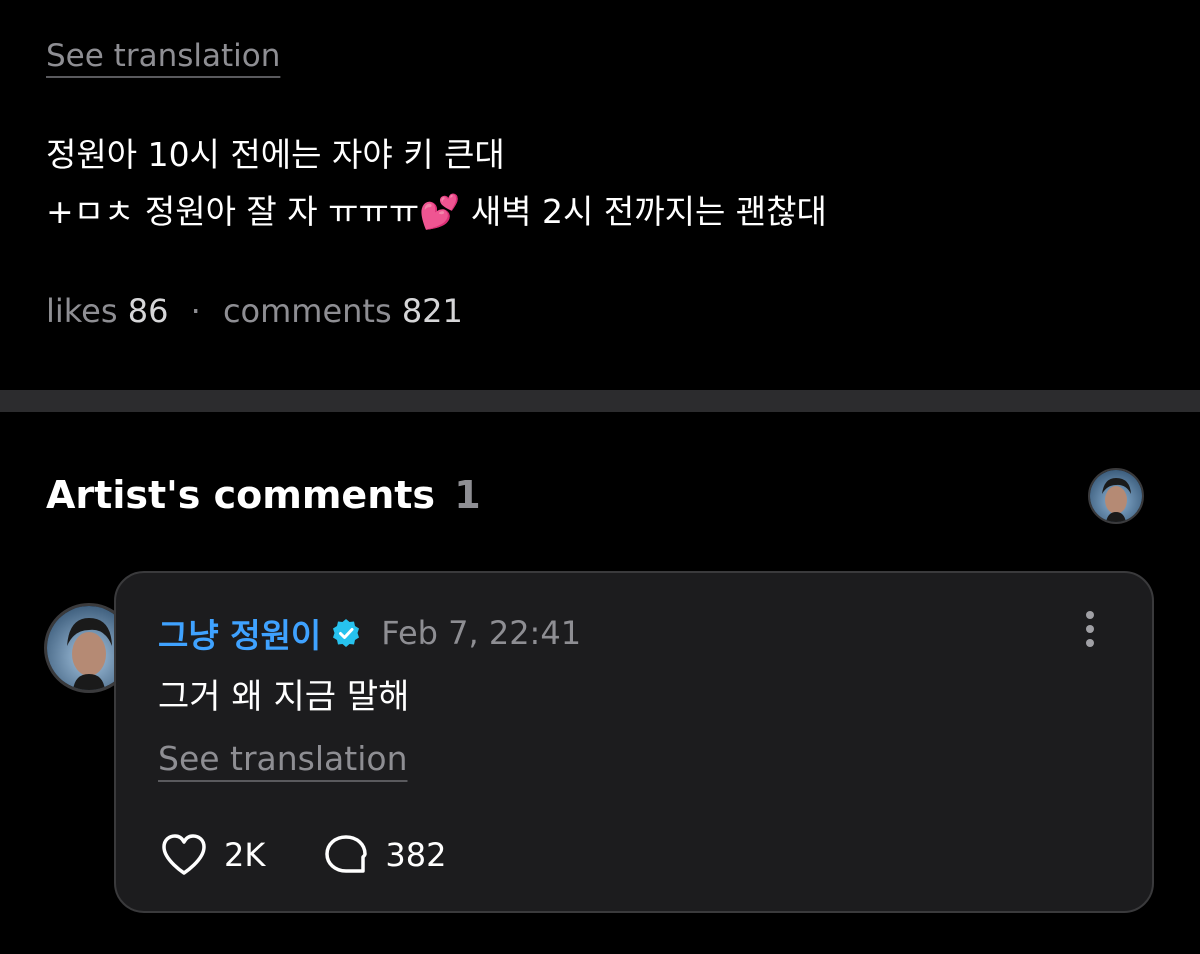  What do you see at coordinates (307, 311) in the screenshot?
I see `comments-label: comments` at bounding box center [307, 311].